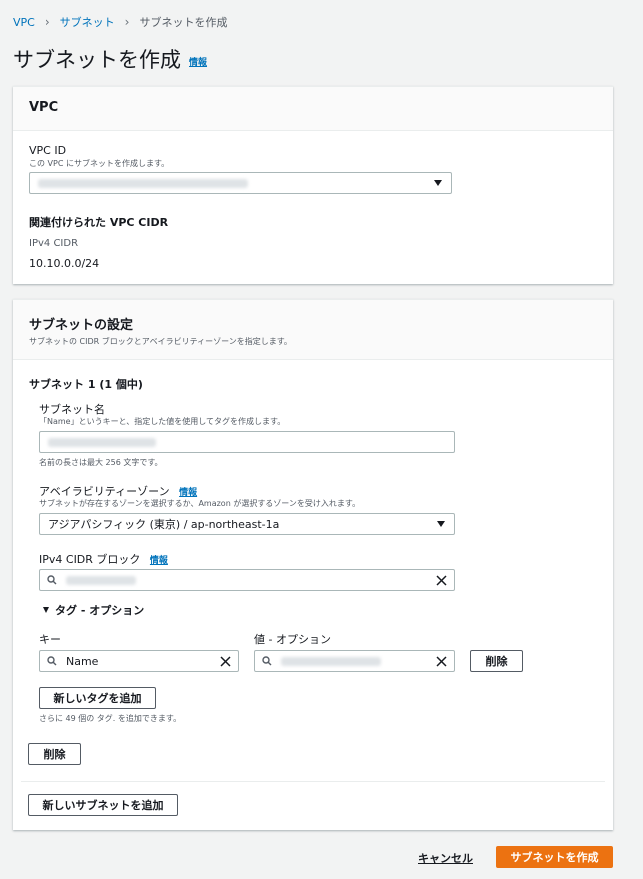  Describe the element at coordinates (54, 754) in the screenshot. I see `remove-subnet-button: 削除` at that location.